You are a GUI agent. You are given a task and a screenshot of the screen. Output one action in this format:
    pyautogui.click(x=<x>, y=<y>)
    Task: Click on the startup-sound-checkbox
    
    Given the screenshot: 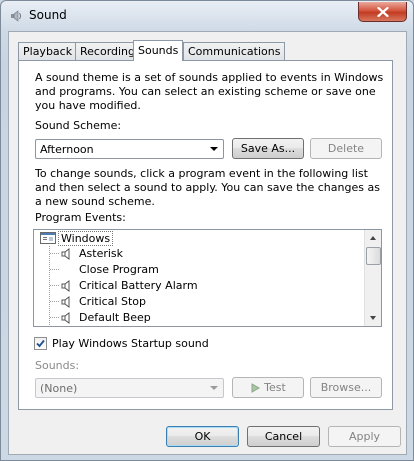 What is the action you would take?
    pyautogui.click(x=40, y=343)
    